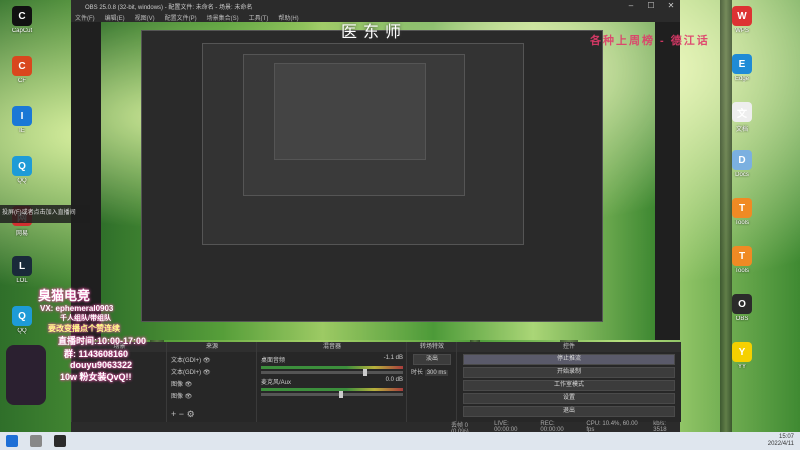  What do you see at coordinates (569, 347) in the screenshot?
I see `controls-title: 控件` at bounding box center [569, 347].